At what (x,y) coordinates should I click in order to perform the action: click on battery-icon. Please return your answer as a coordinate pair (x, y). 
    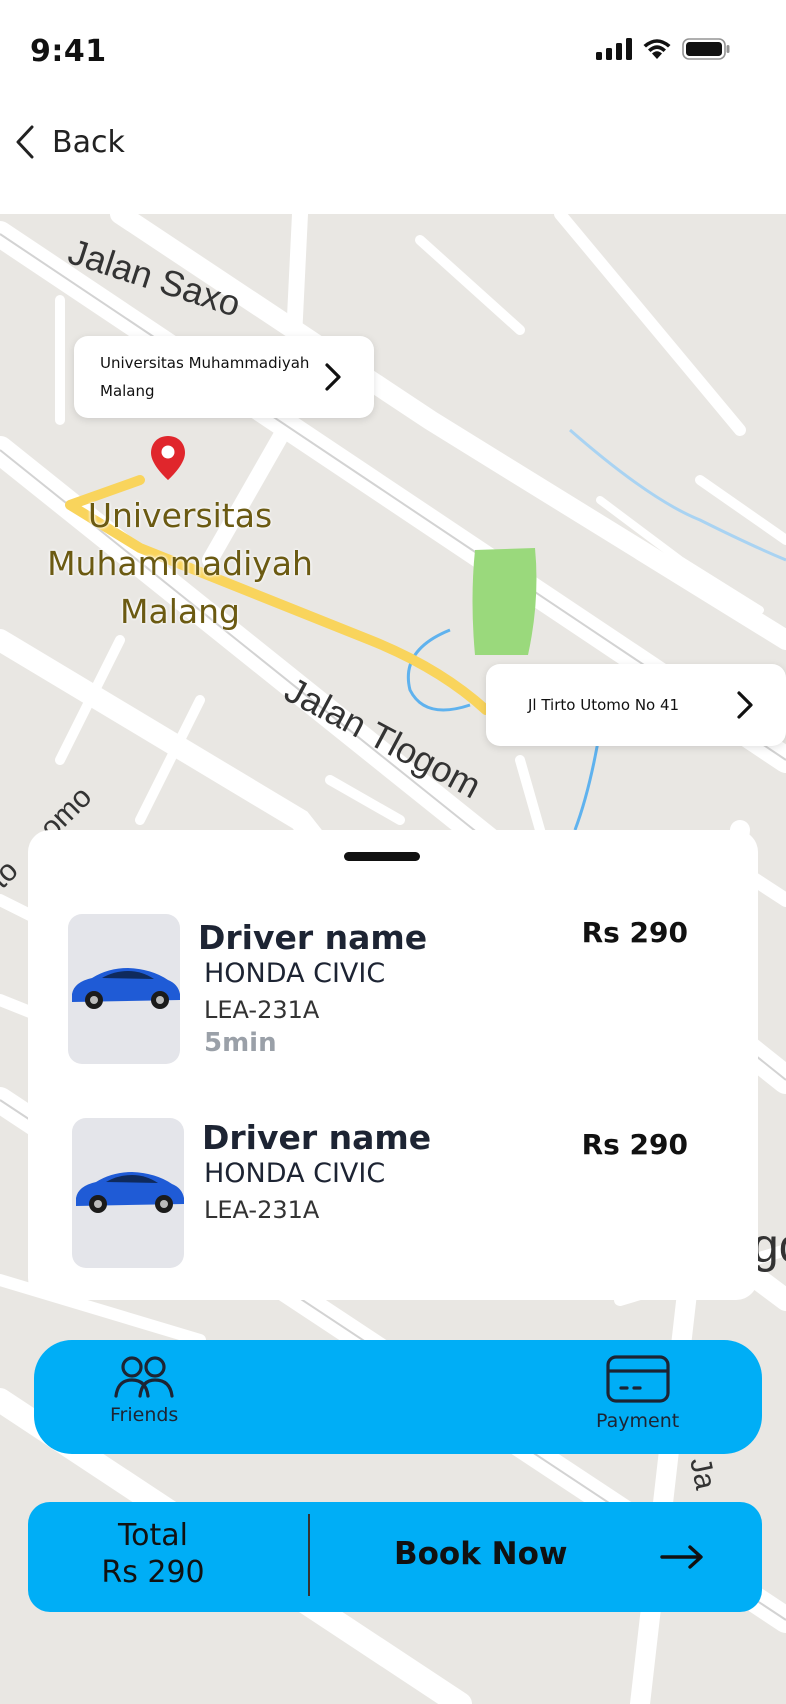
    Looking at the image, I should click on (706, 49).